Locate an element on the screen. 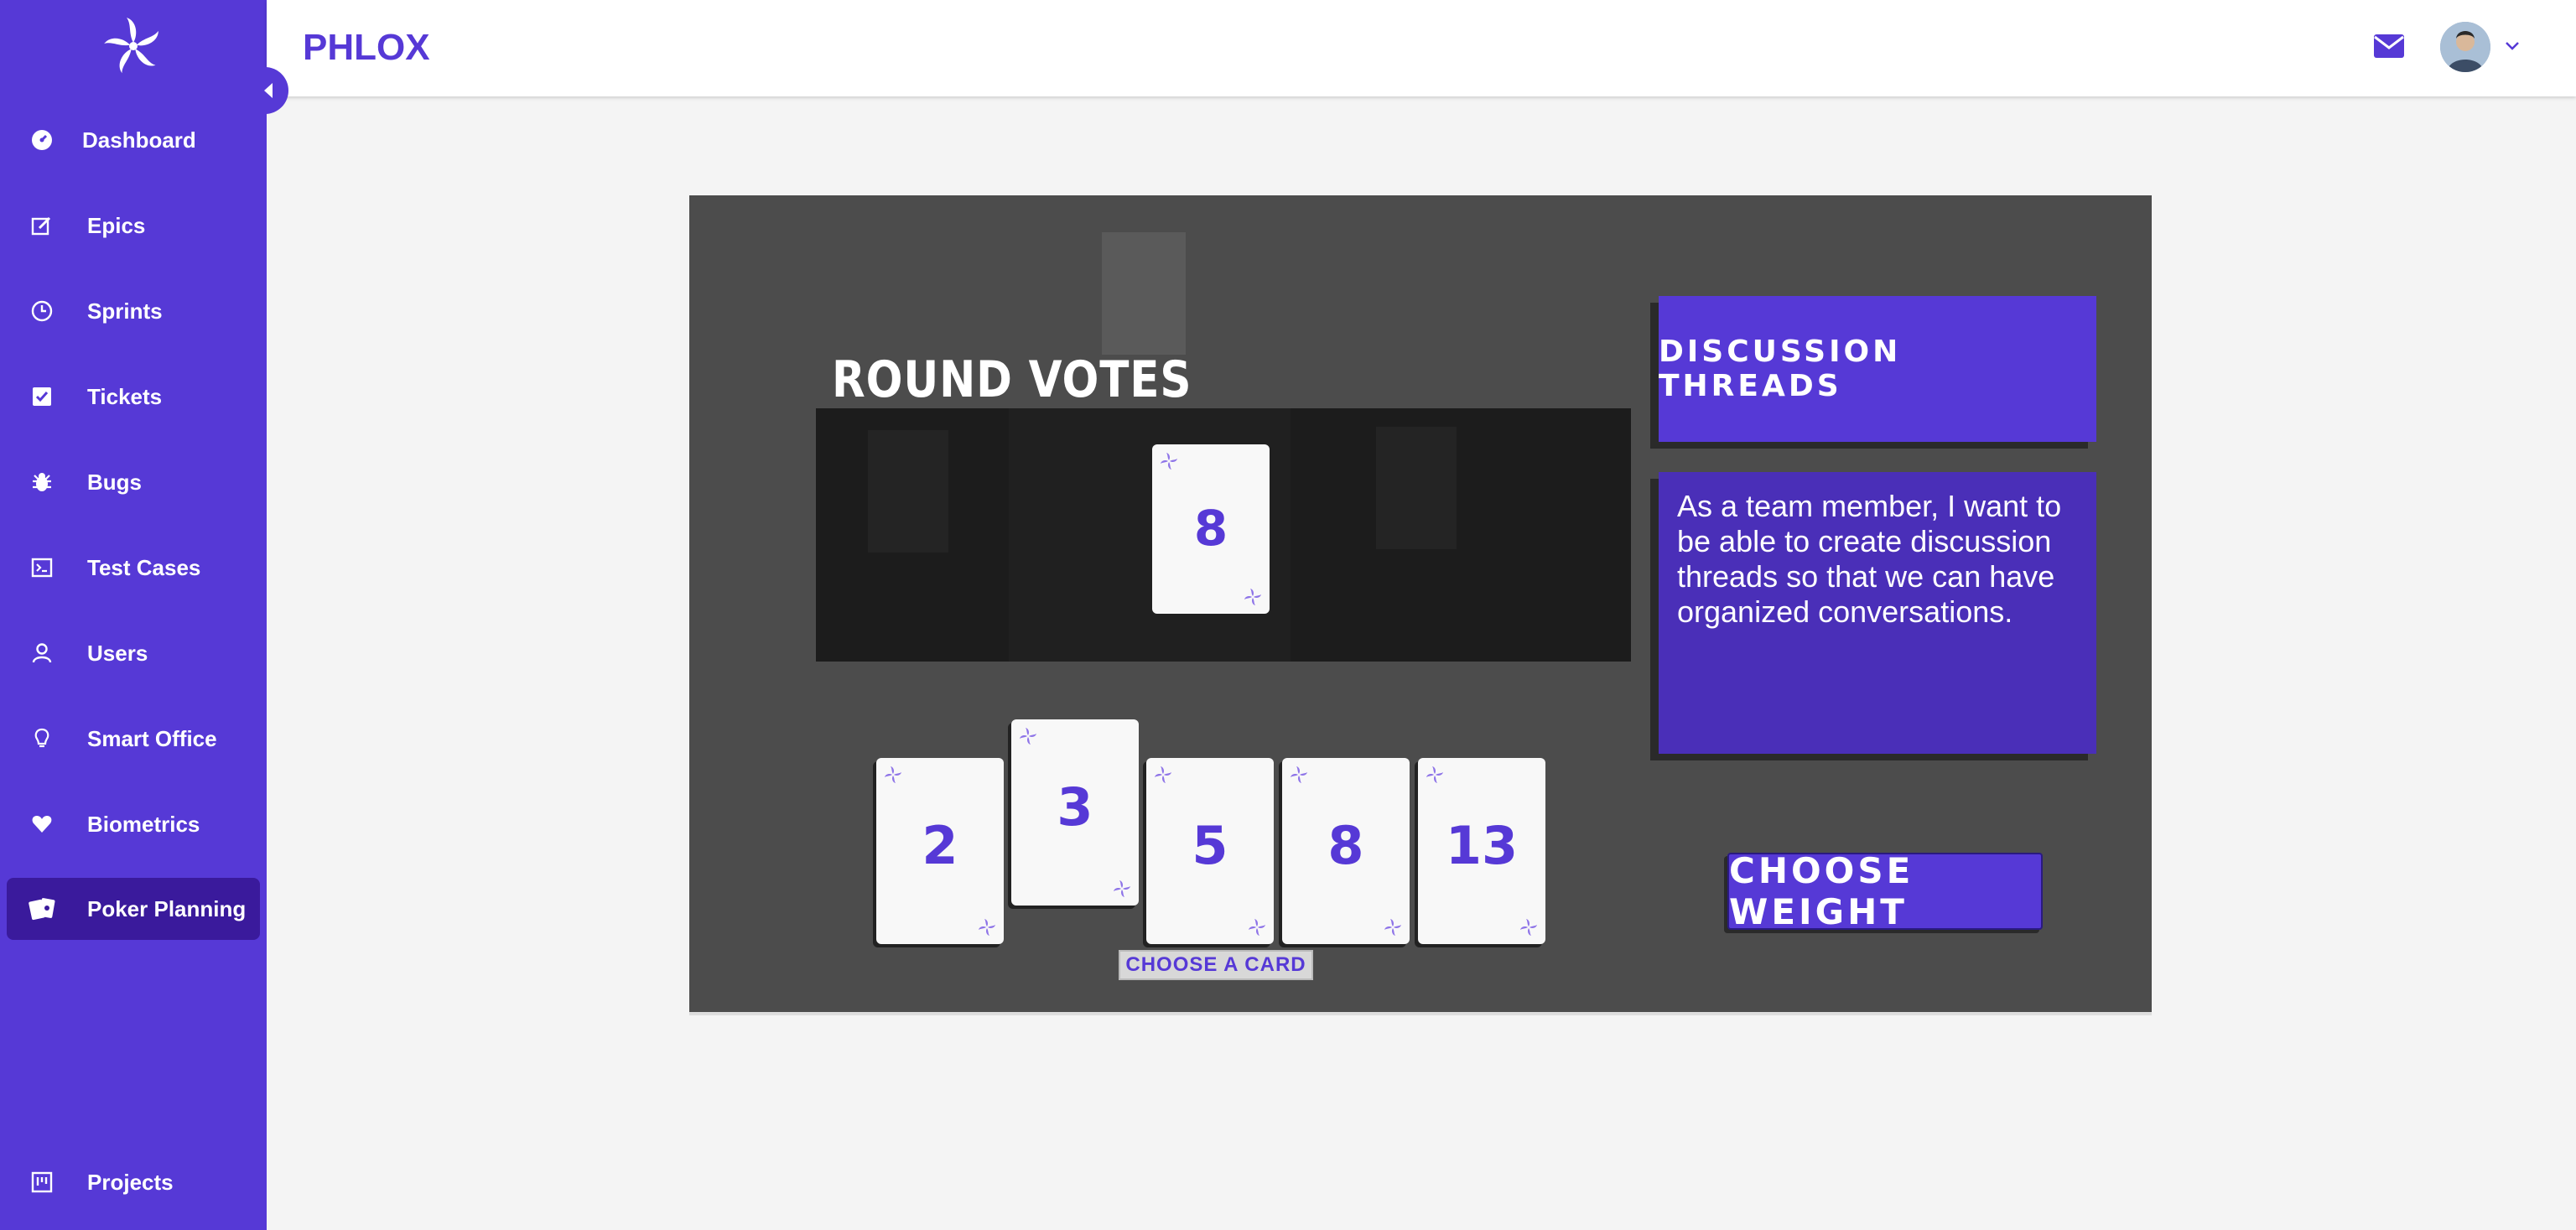 This screenshot has width=2576, height=1230. round-votes-area: 8 is located at coordinates (1223, 535).